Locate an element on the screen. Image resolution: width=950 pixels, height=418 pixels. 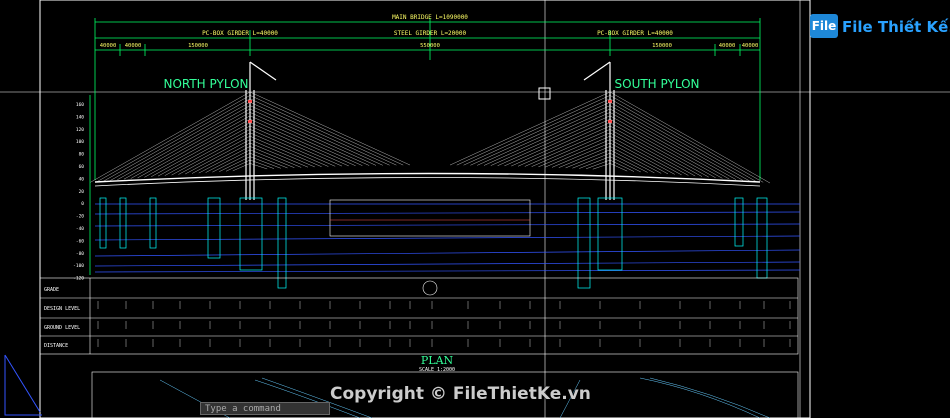
plan-title: PLAN is located at coordinates (437, 360).